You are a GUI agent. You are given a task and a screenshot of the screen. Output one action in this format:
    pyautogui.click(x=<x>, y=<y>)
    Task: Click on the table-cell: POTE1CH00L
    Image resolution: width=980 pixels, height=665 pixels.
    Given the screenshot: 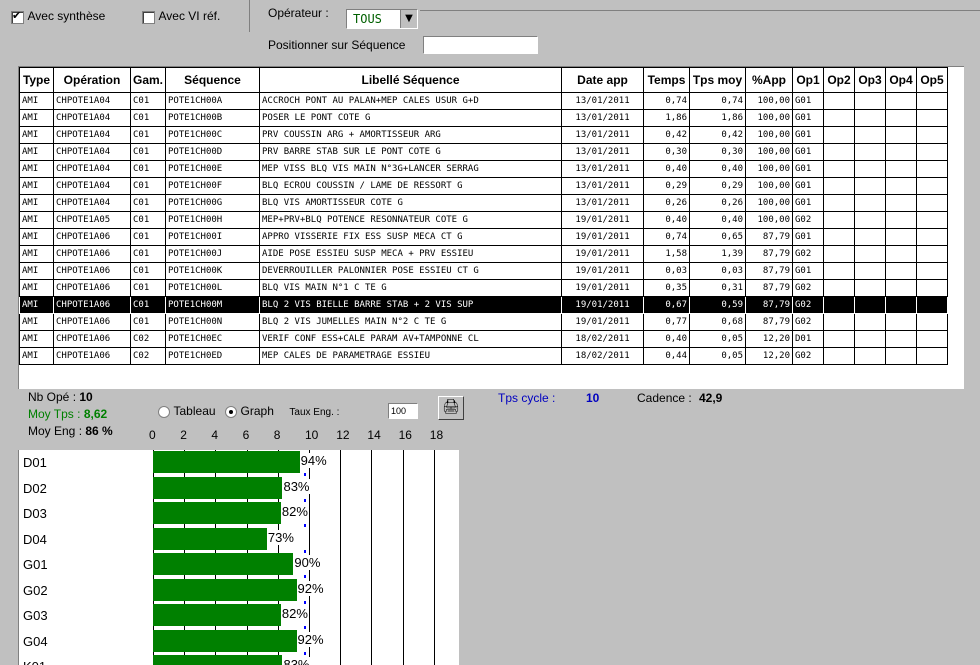 What is the action you would take?
    pyautogui.click(x=213, y=288)
    